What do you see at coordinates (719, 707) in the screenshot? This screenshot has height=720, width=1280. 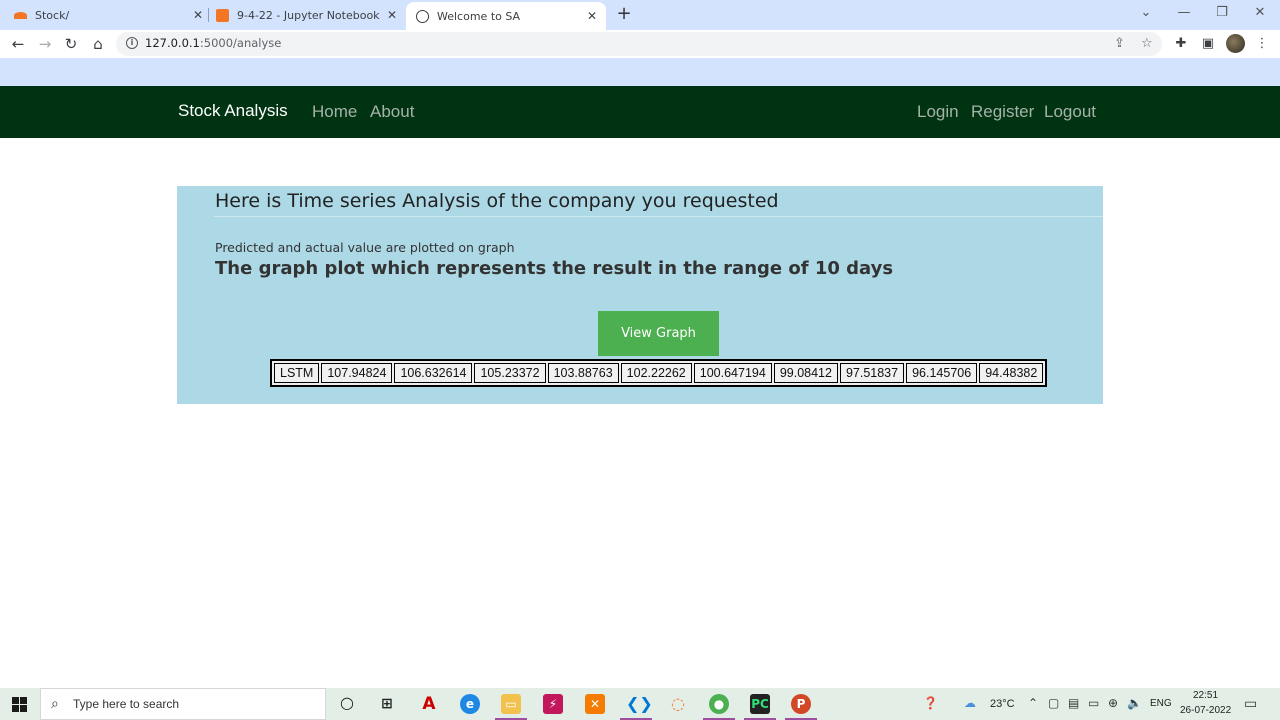 I see `chrome-icon: ●` at bounding box center [719, 707].